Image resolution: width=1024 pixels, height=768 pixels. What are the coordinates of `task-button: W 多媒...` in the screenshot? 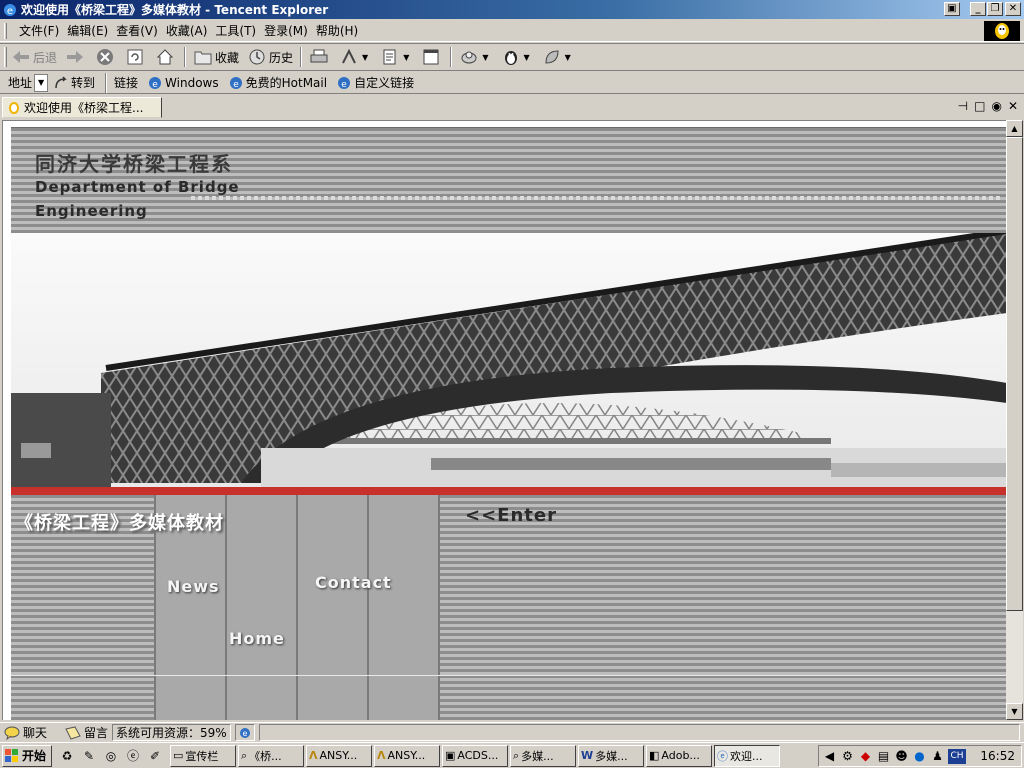 It's located at (611, 755).